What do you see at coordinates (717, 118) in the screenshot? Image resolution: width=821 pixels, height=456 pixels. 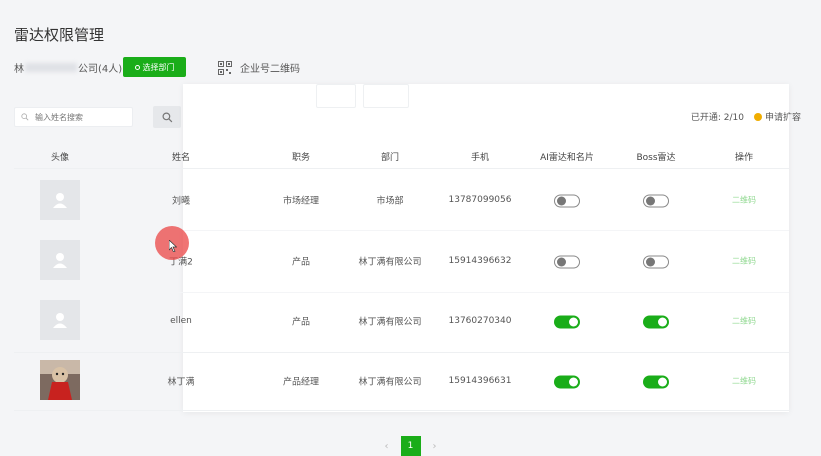 I see `opened-count: 已开通: 2/10` at bounding box center [717, 118].